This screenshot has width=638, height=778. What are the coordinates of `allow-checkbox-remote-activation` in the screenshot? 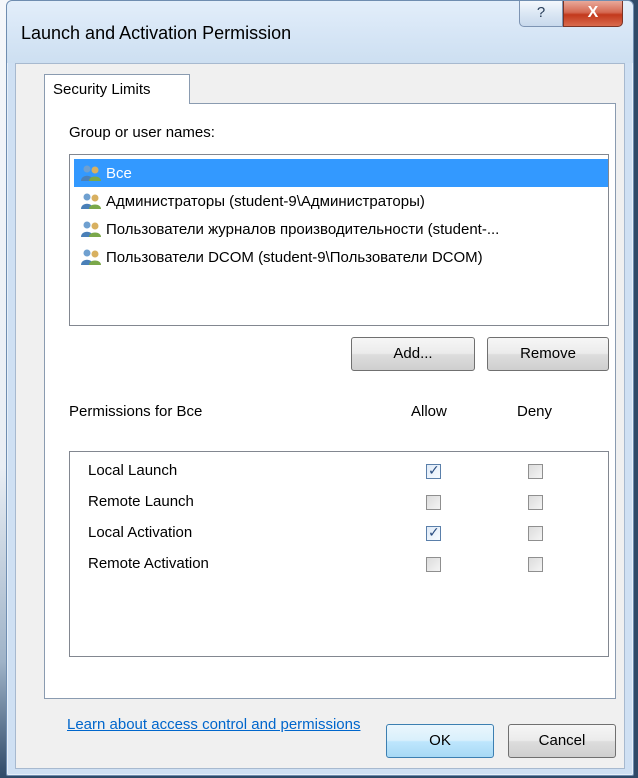 It's located at (433, 564).